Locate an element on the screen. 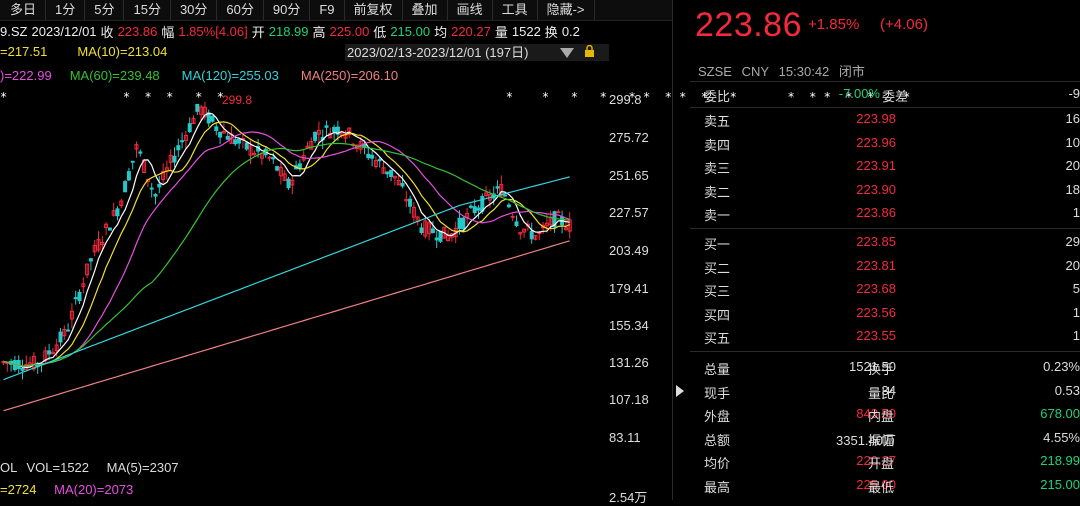  stat-row: 均价 220.27 开盘 218.99 is located at coordinates (885, 463).